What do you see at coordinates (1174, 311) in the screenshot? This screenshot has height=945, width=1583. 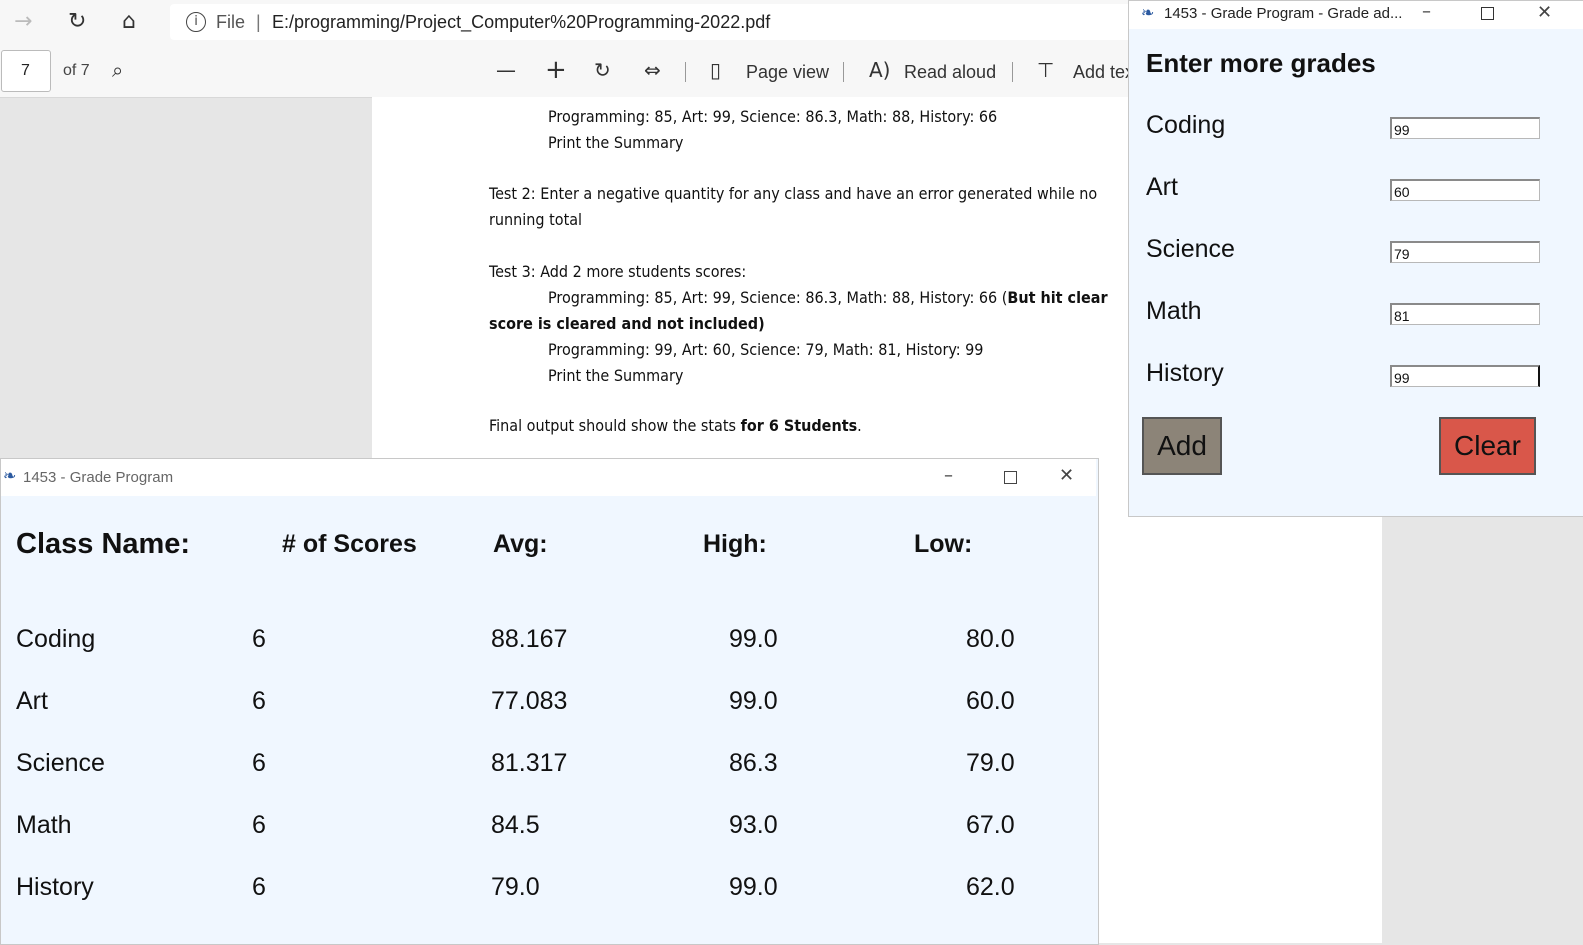 I see `math-label: Math` at bounding box center [1174, 311].